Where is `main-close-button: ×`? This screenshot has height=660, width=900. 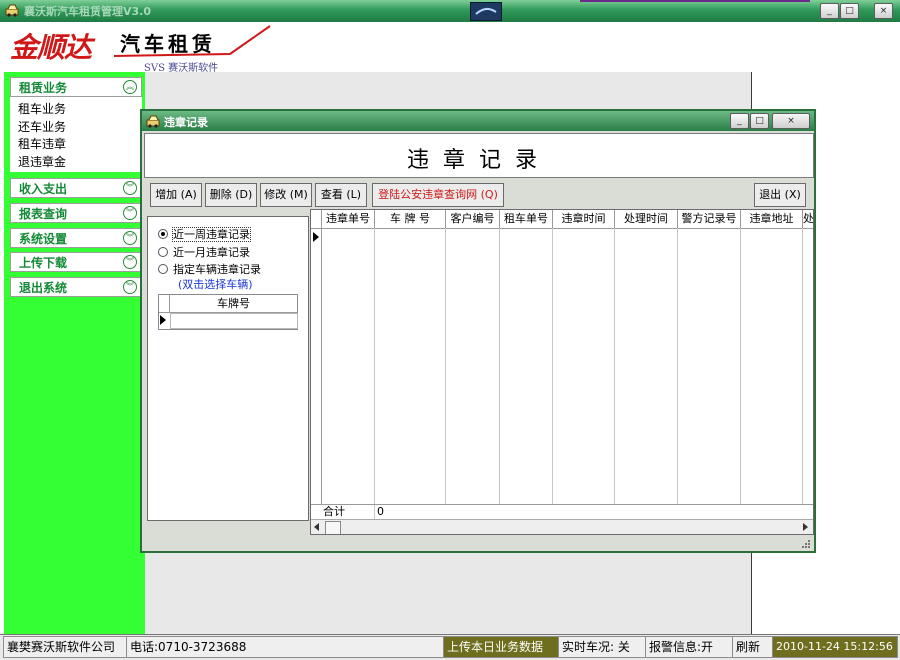
main-close-button: × is located at coordinates (883, 11).